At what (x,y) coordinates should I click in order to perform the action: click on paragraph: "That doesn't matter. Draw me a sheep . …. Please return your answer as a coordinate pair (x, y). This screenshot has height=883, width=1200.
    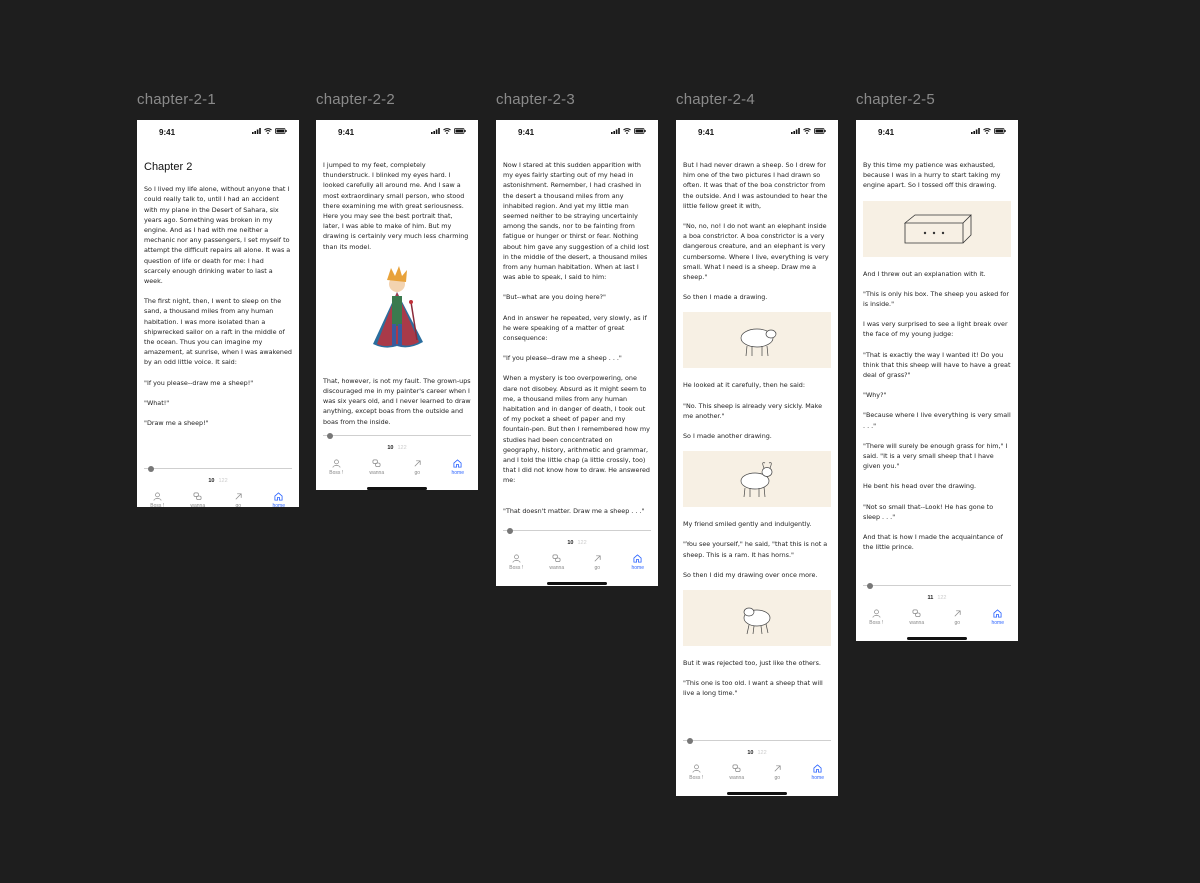
    Looking at the image, I should click on (574, 510).